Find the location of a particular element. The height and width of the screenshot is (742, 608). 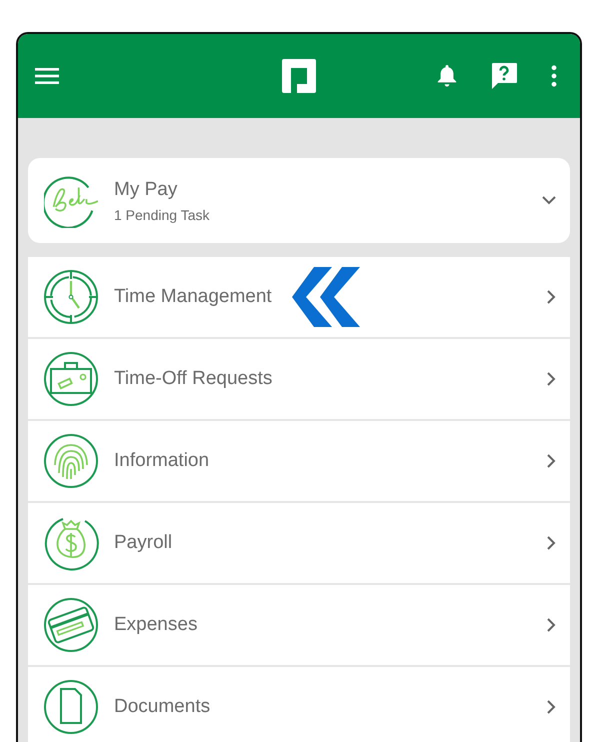

beti-logo-icon is located at coordinates (71, 201).